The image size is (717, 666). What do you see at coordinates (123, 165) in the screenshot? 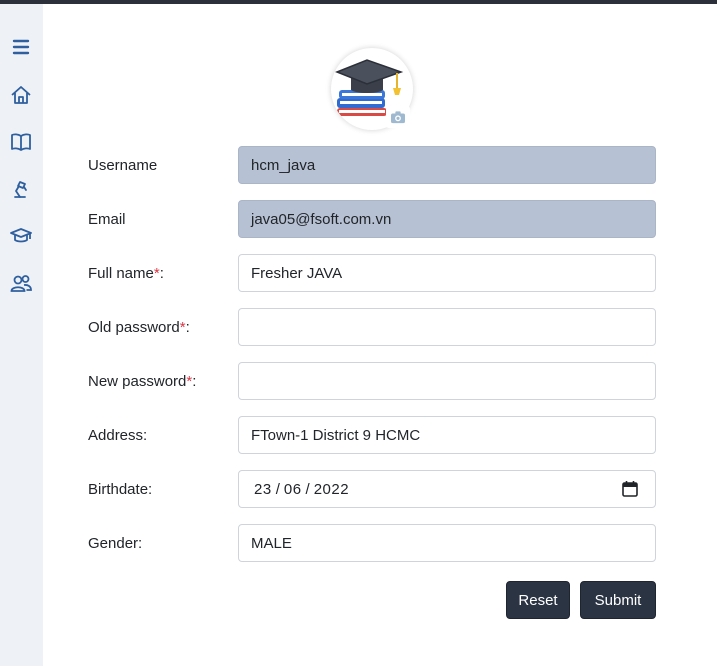
I see `username-label: Username` at bounding box center [123, 165].